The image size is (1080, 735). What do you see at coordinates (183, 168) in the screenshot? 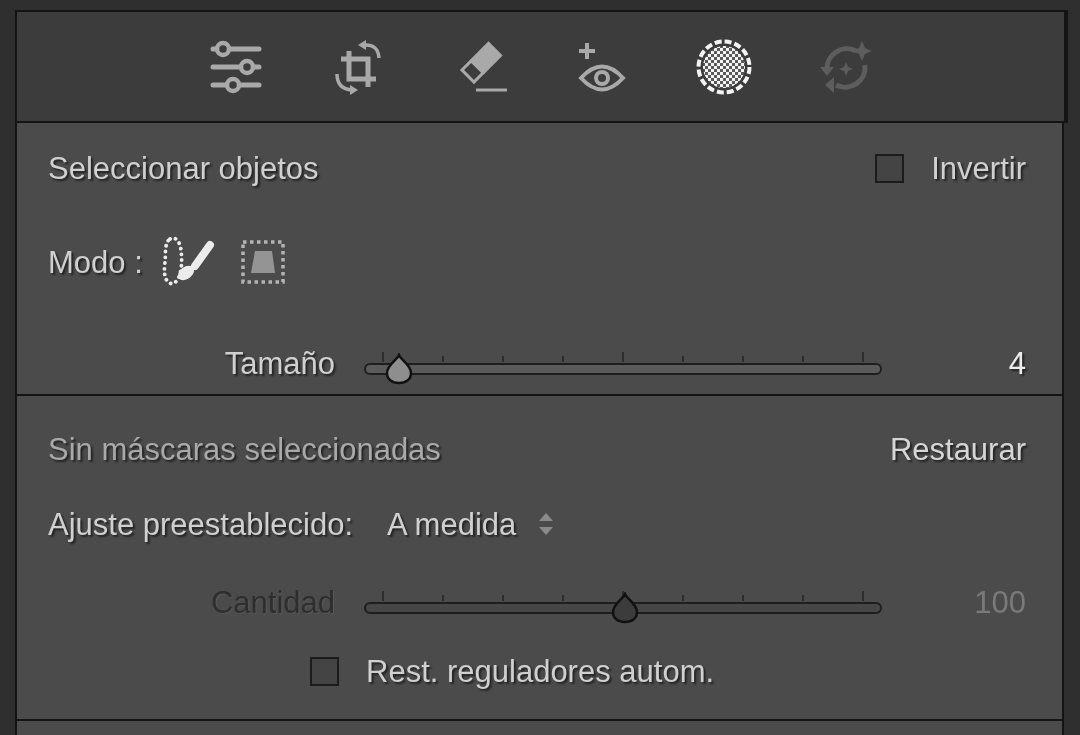
I see `section-title: Seleccionar objetos` at bounding box center [183, 168].